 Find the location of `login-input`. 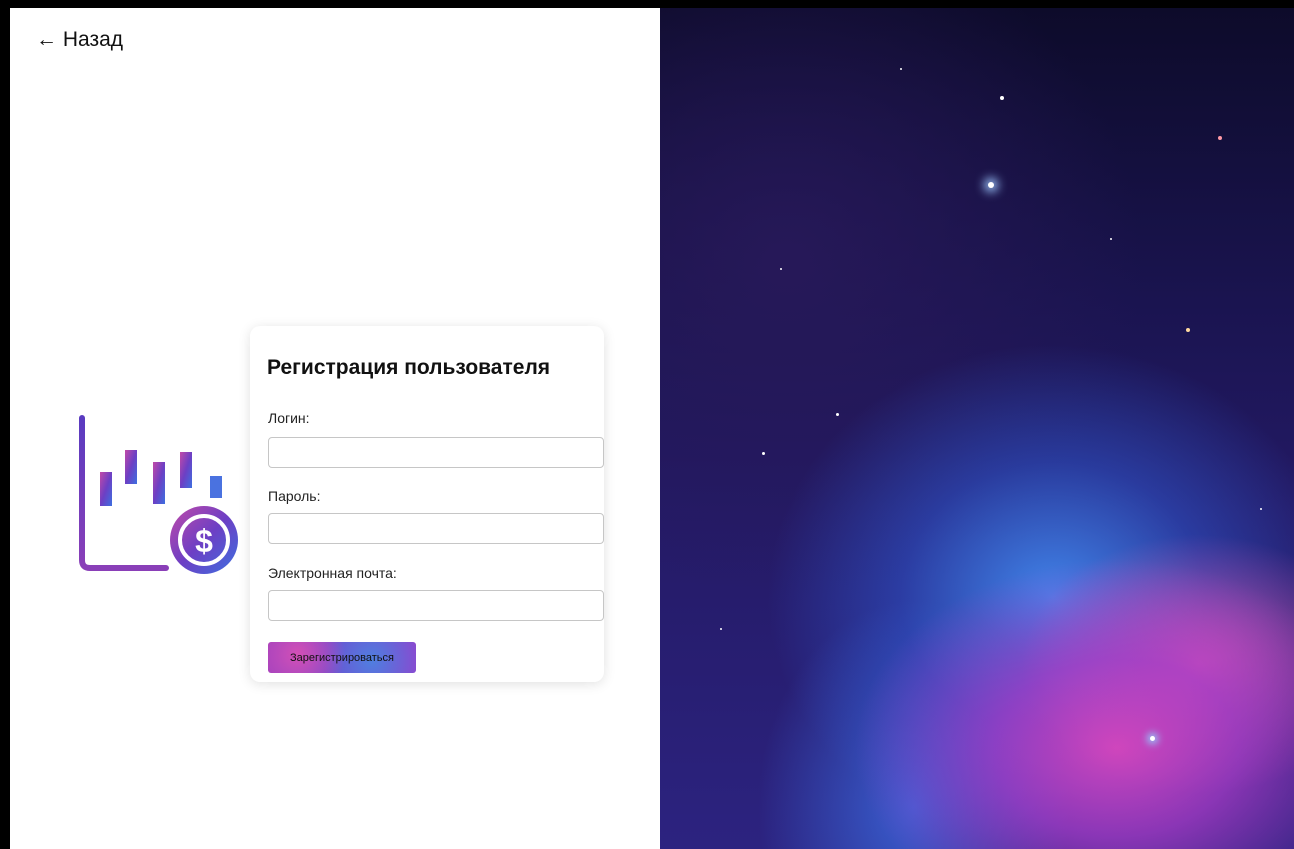

login-input is located at coordinates (436, 452).